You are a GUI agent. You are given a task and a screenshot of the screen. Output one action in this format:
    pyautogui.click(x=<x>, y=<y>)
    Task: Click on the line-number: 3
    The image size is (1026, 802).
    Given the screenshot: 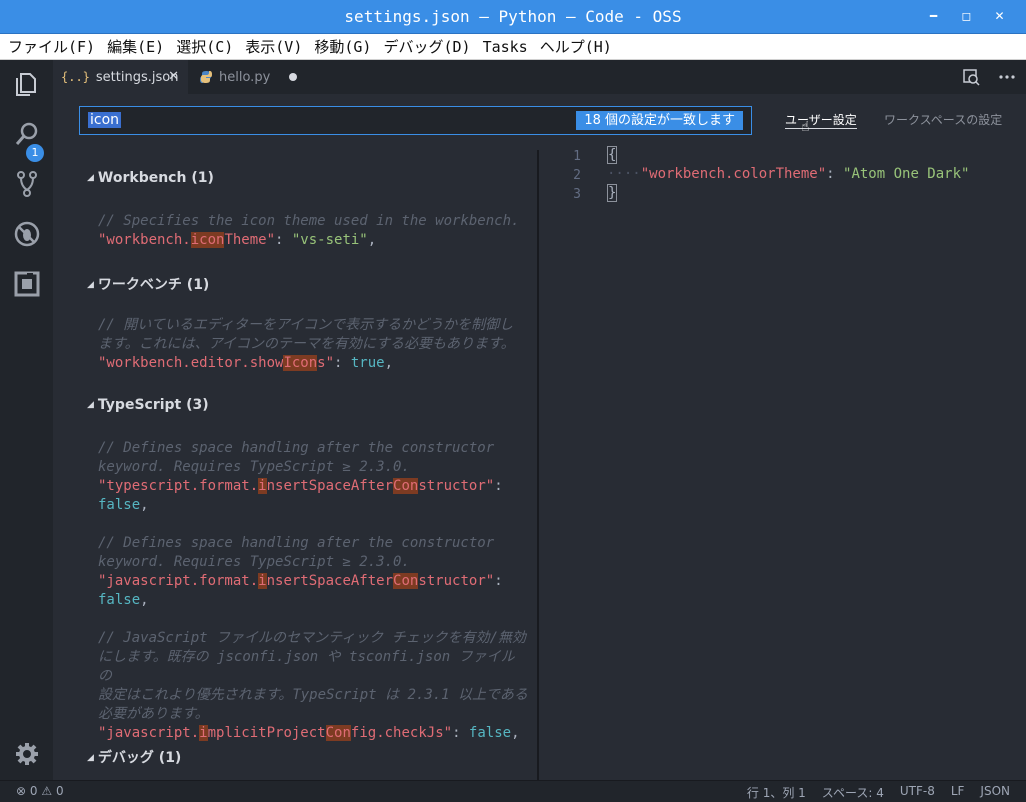 What is the action you would take?
    pyautogui.click(x=577, y=194)
    